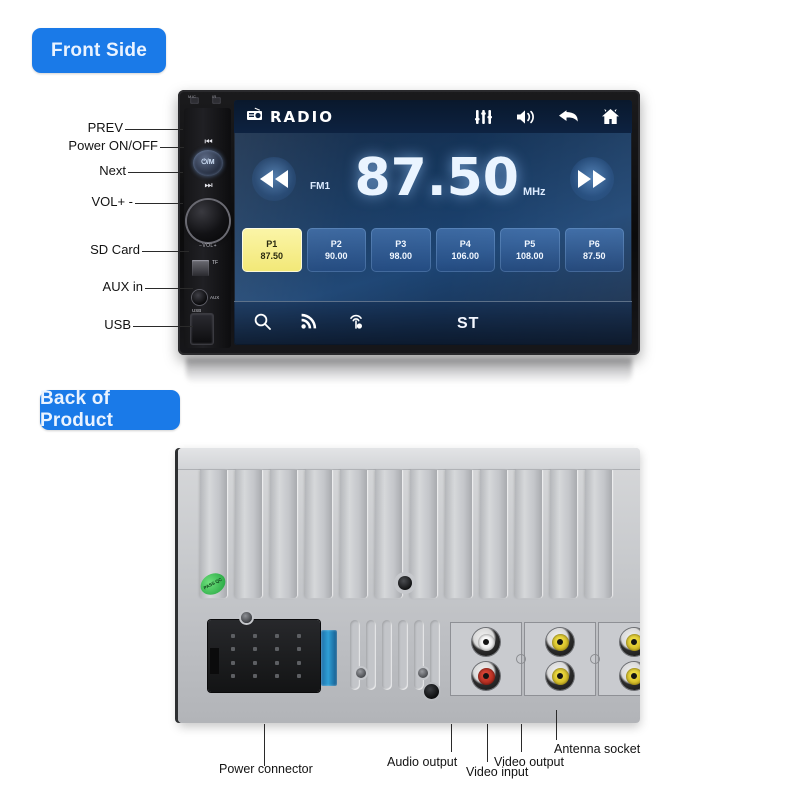  I want to click on front-side-badge: Front Side, so click(99, 50).